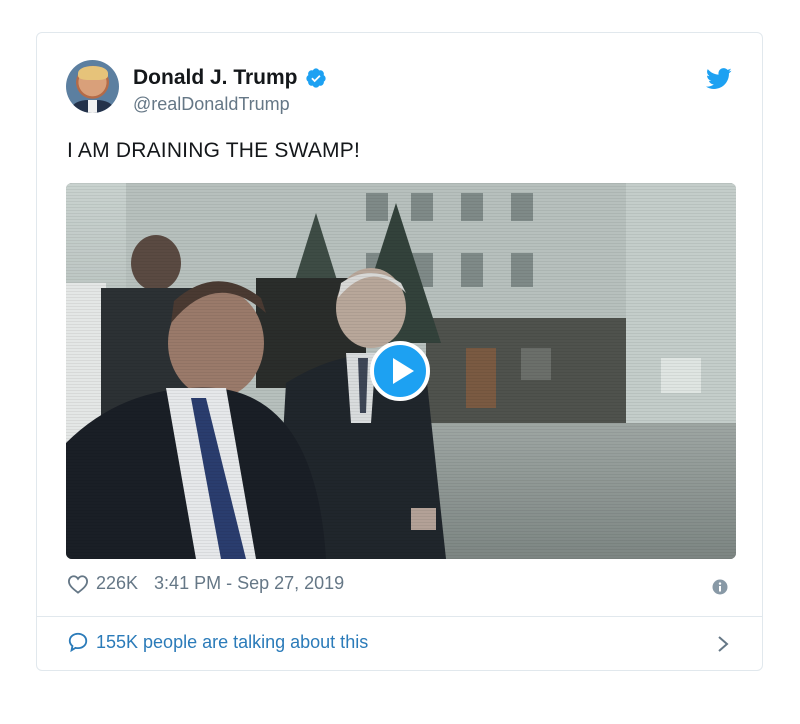 The height and width of the screenshot is (724, 800). What do you see at coordinates (232, 642) in the screenshot?
I see `talking-about-text: 155K people are talking about this` at bounding box center [232, 642].